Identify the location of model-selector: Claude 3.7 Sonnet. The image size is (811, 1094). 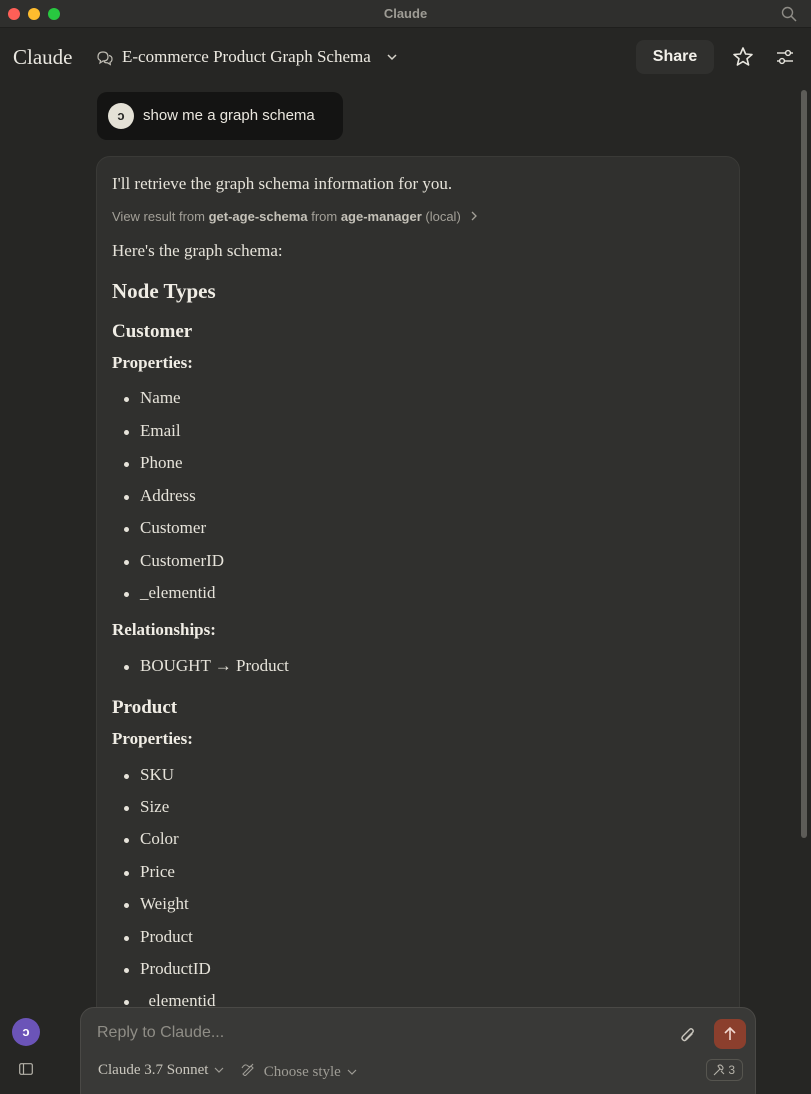
(161, 1070).